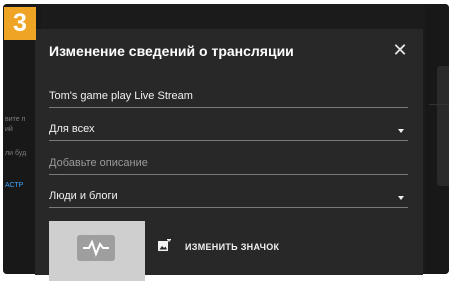 The image size is (451, 281). What do you see at coordinates (439, 104) in the screenshot?
I see `divider` at bounding box center [439, 104].